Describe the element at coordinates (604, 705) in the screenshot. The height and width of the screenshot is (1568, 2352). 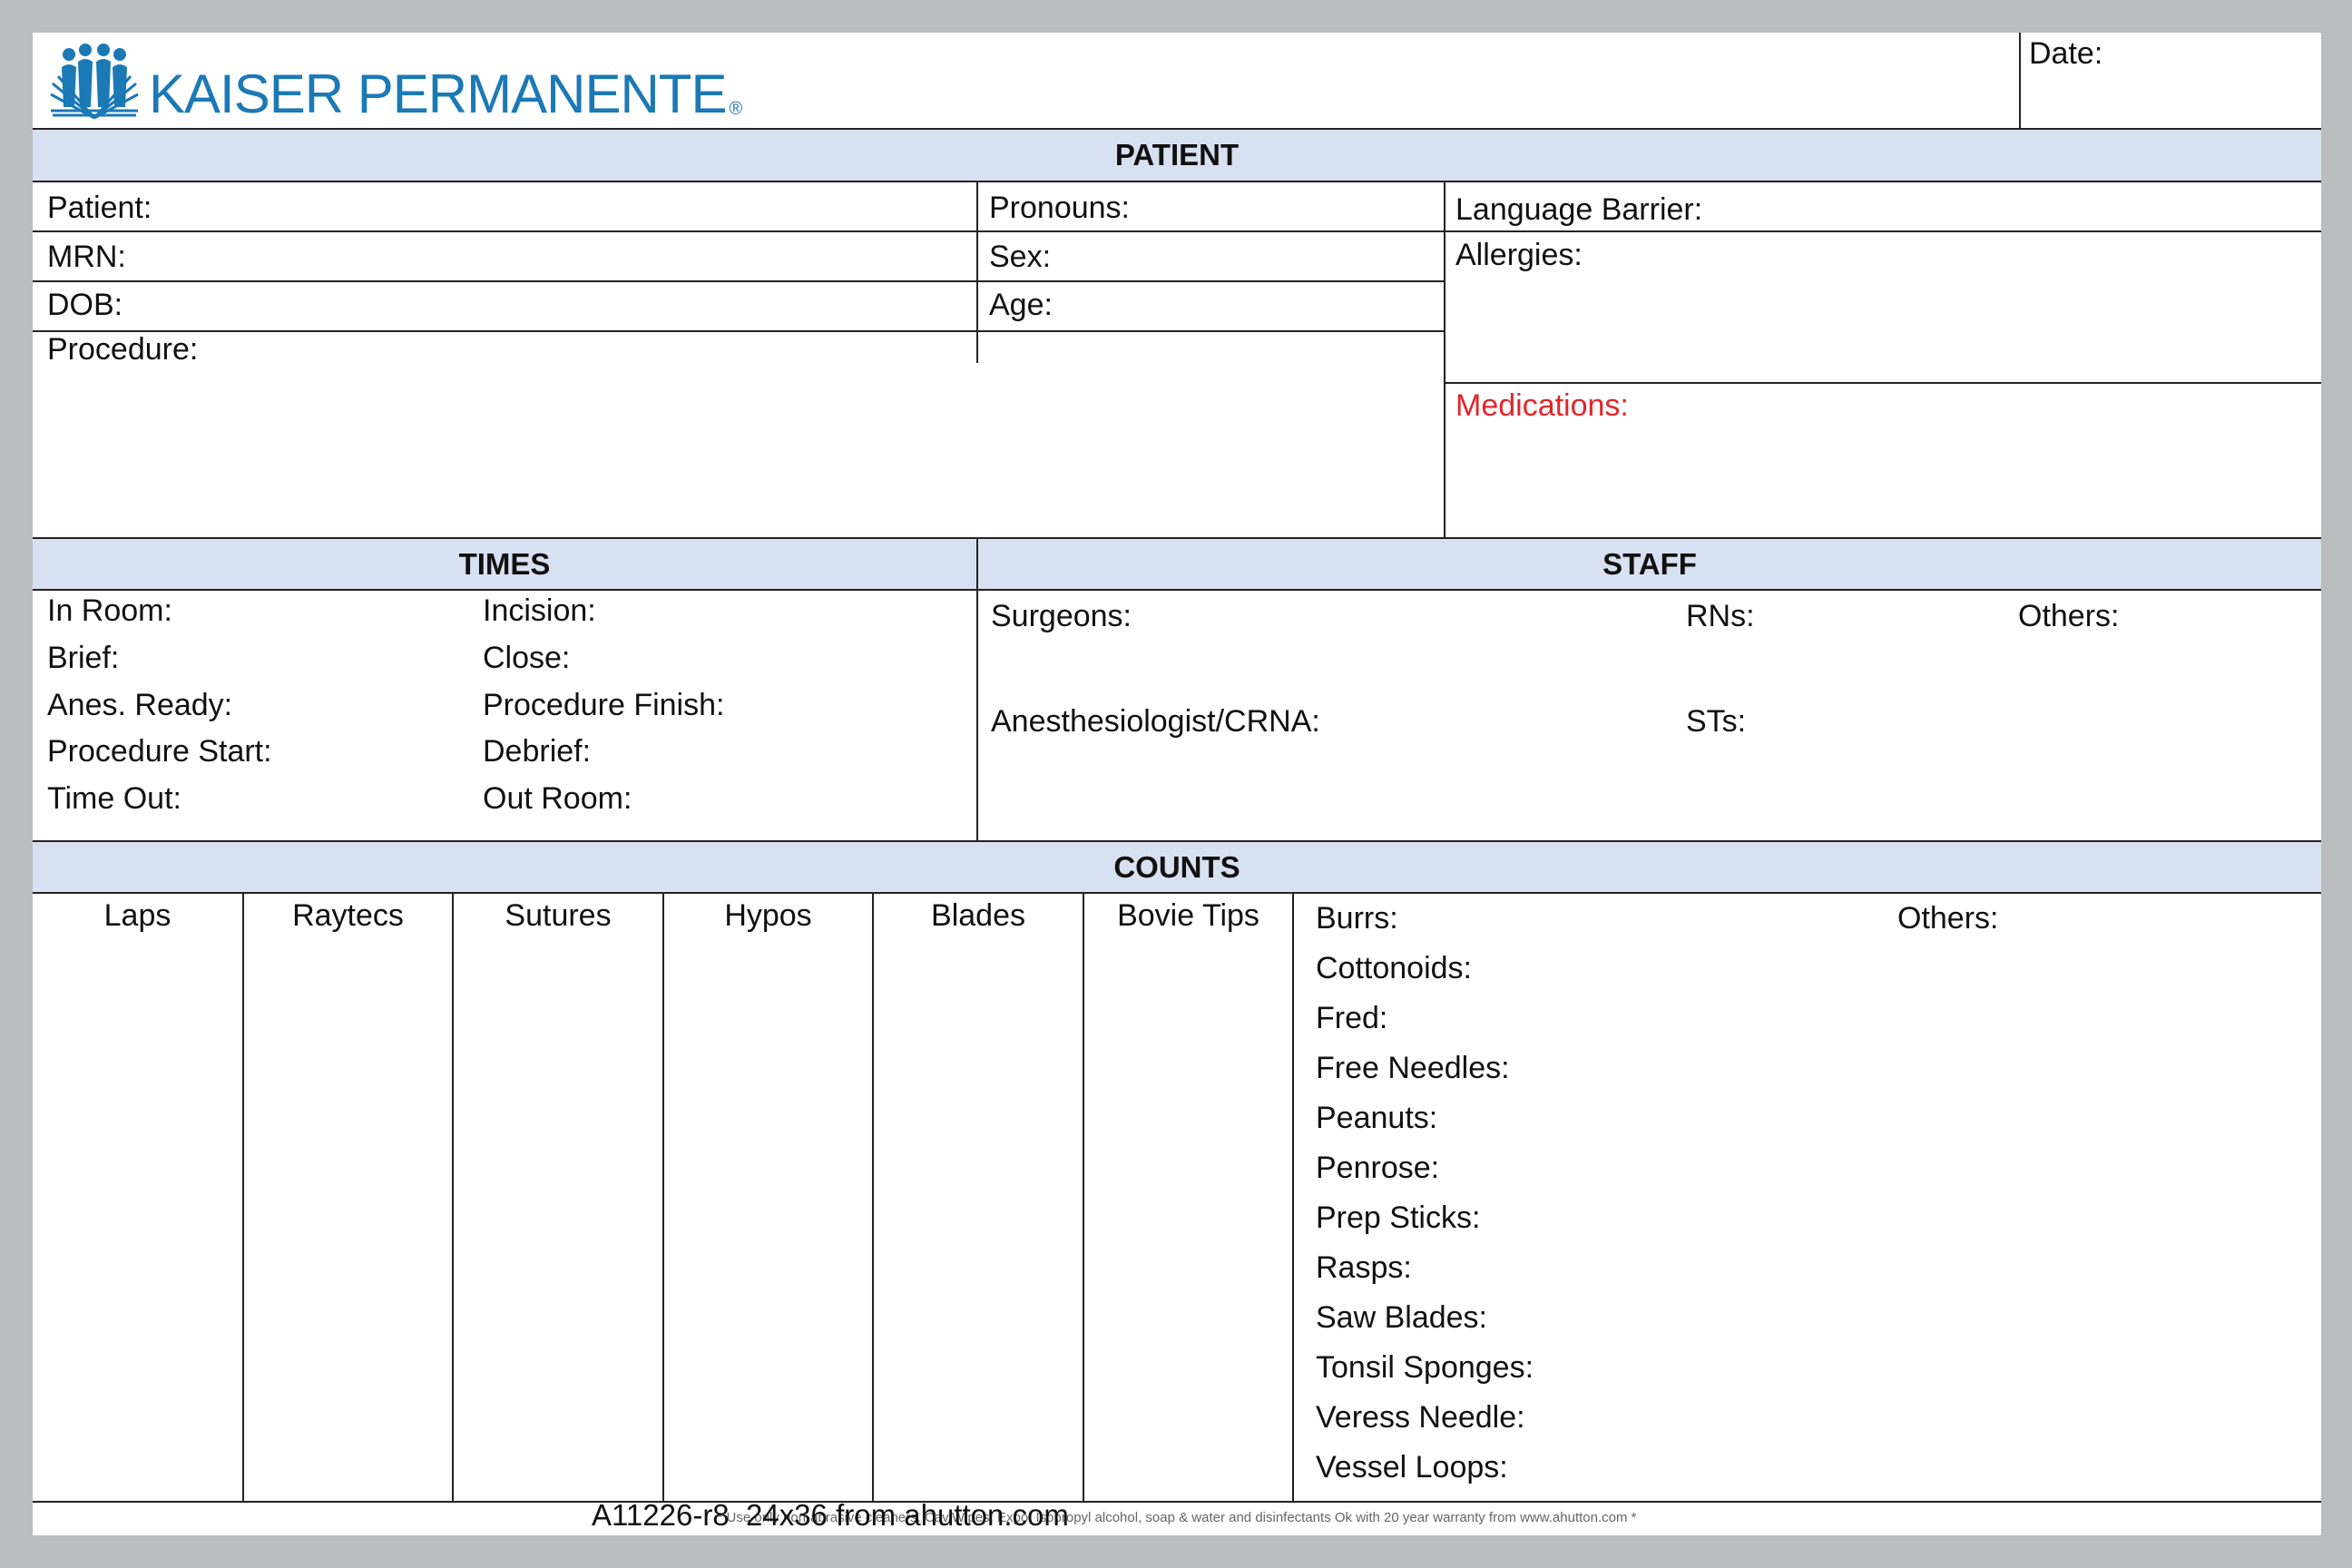
I see `procedure-finish-label: Procedure Finish:` at that location.